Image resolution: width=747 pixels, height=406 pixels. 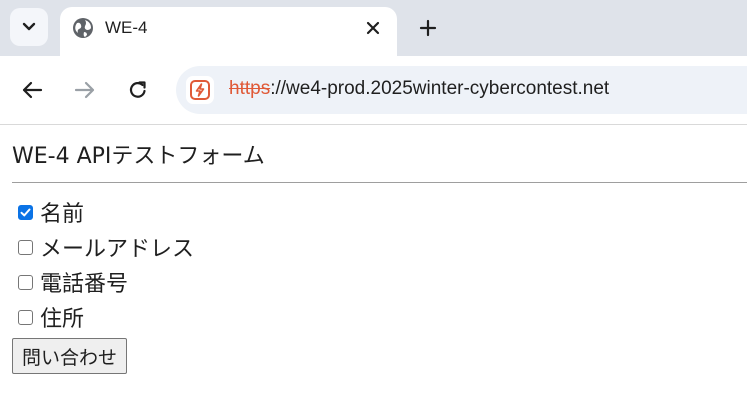 What do you see at coordinates (250, 88) in the screenshot?
I see `url-scheme: https` at bounding box center [250, 88].